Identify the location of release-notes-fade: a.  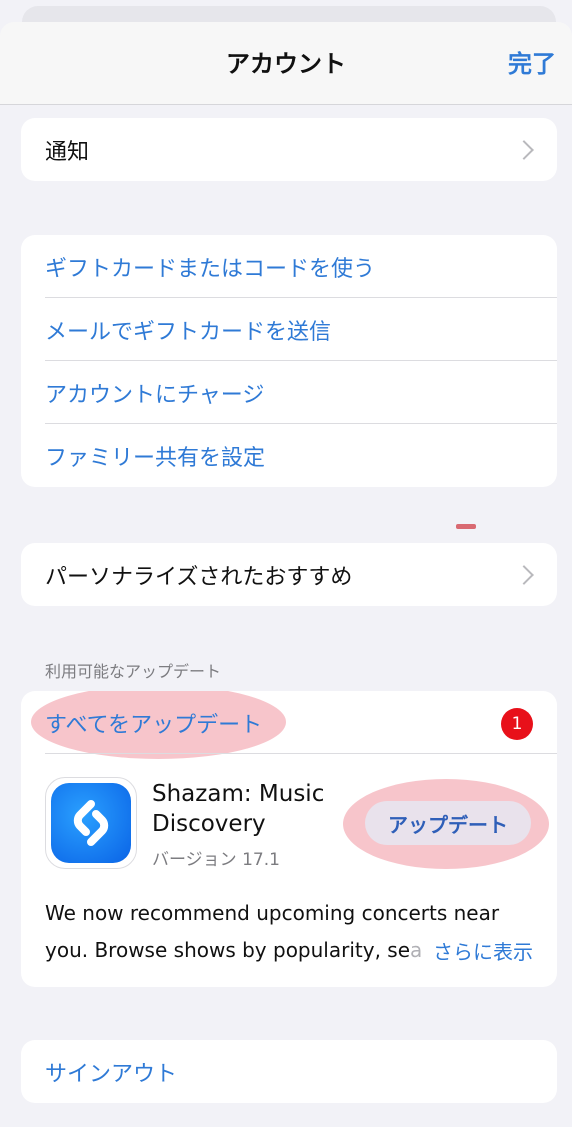
(416, 950).